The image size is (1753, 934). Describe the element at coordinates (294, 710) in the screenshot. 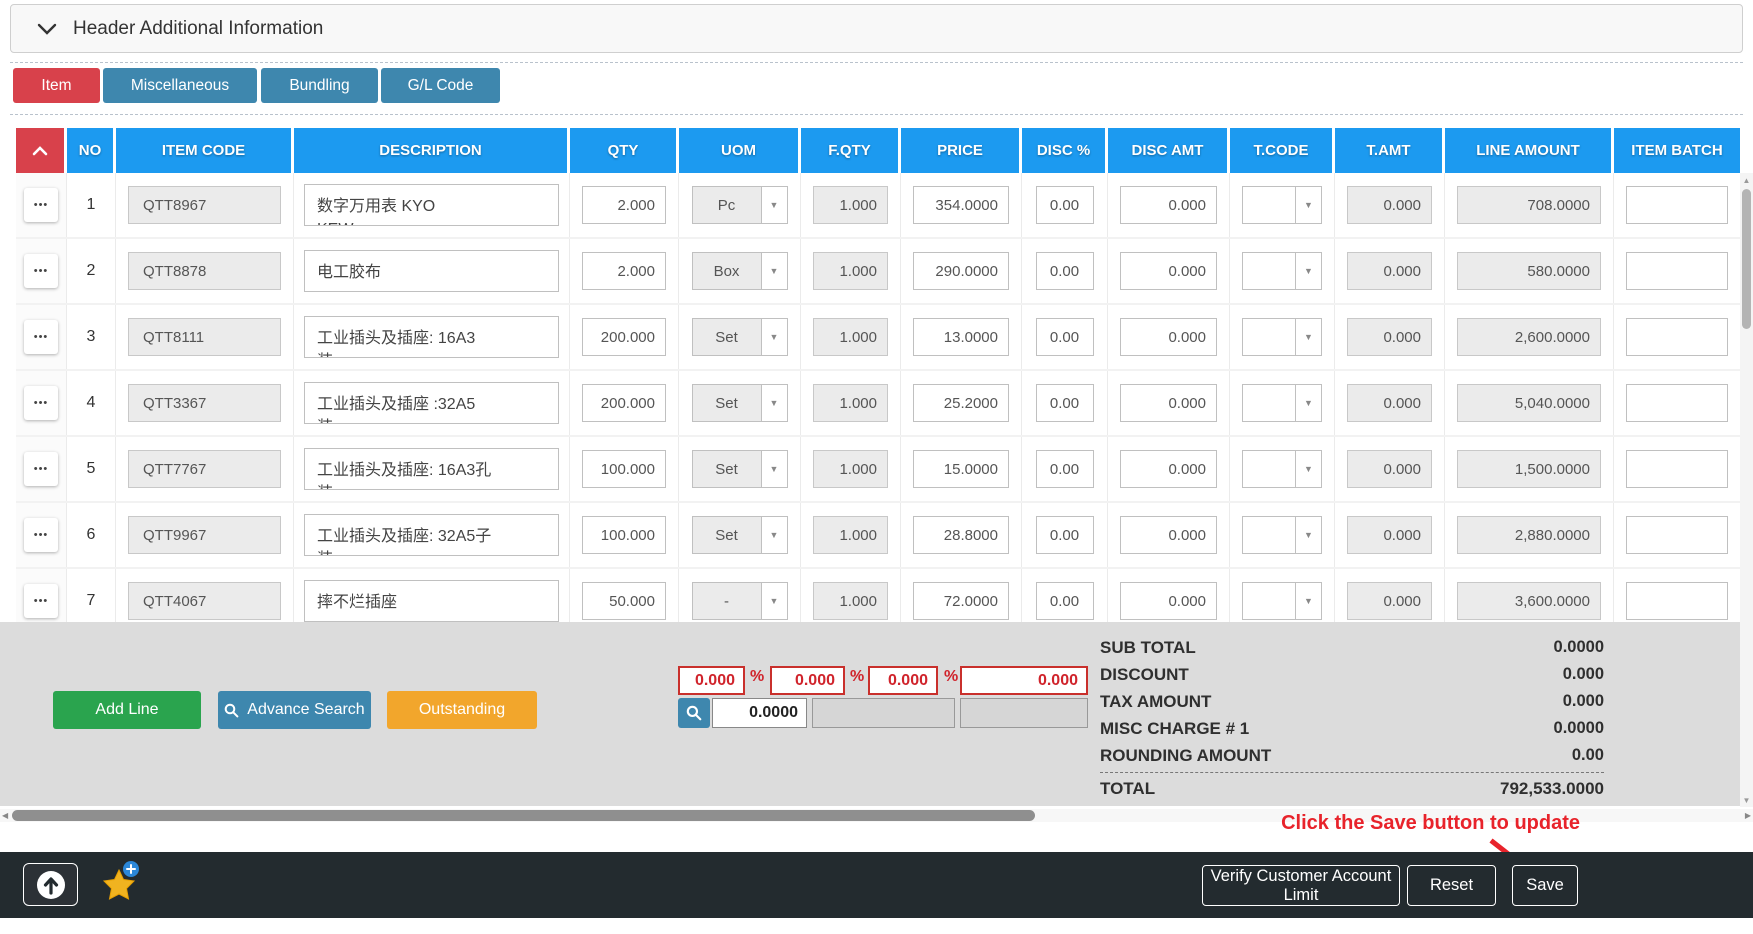

I see `advance-search-button: Advance Search` at that location.